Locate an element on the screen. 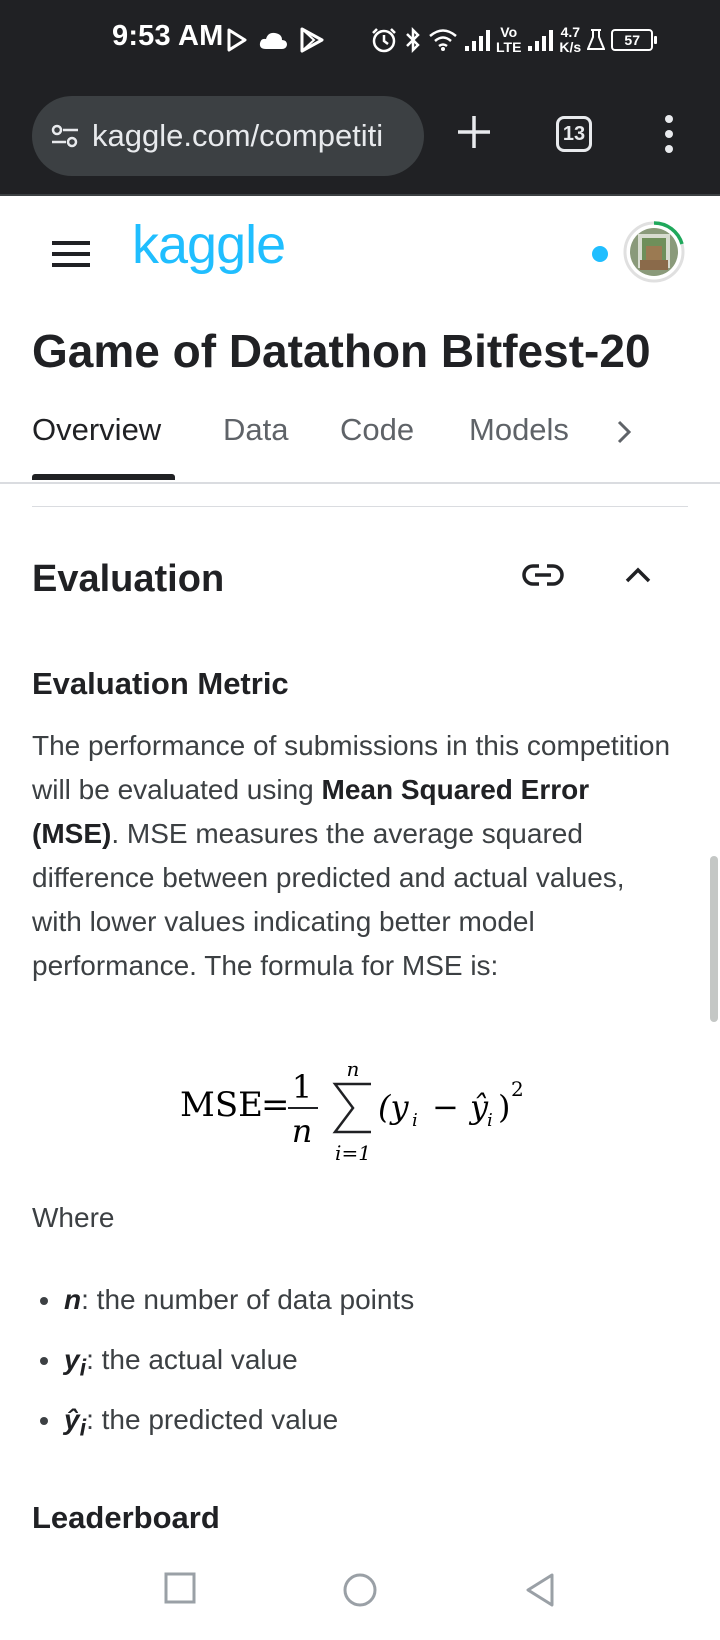 This screenshot has width=720, height=1640. notification-dot is located at coordinates (600, 254).